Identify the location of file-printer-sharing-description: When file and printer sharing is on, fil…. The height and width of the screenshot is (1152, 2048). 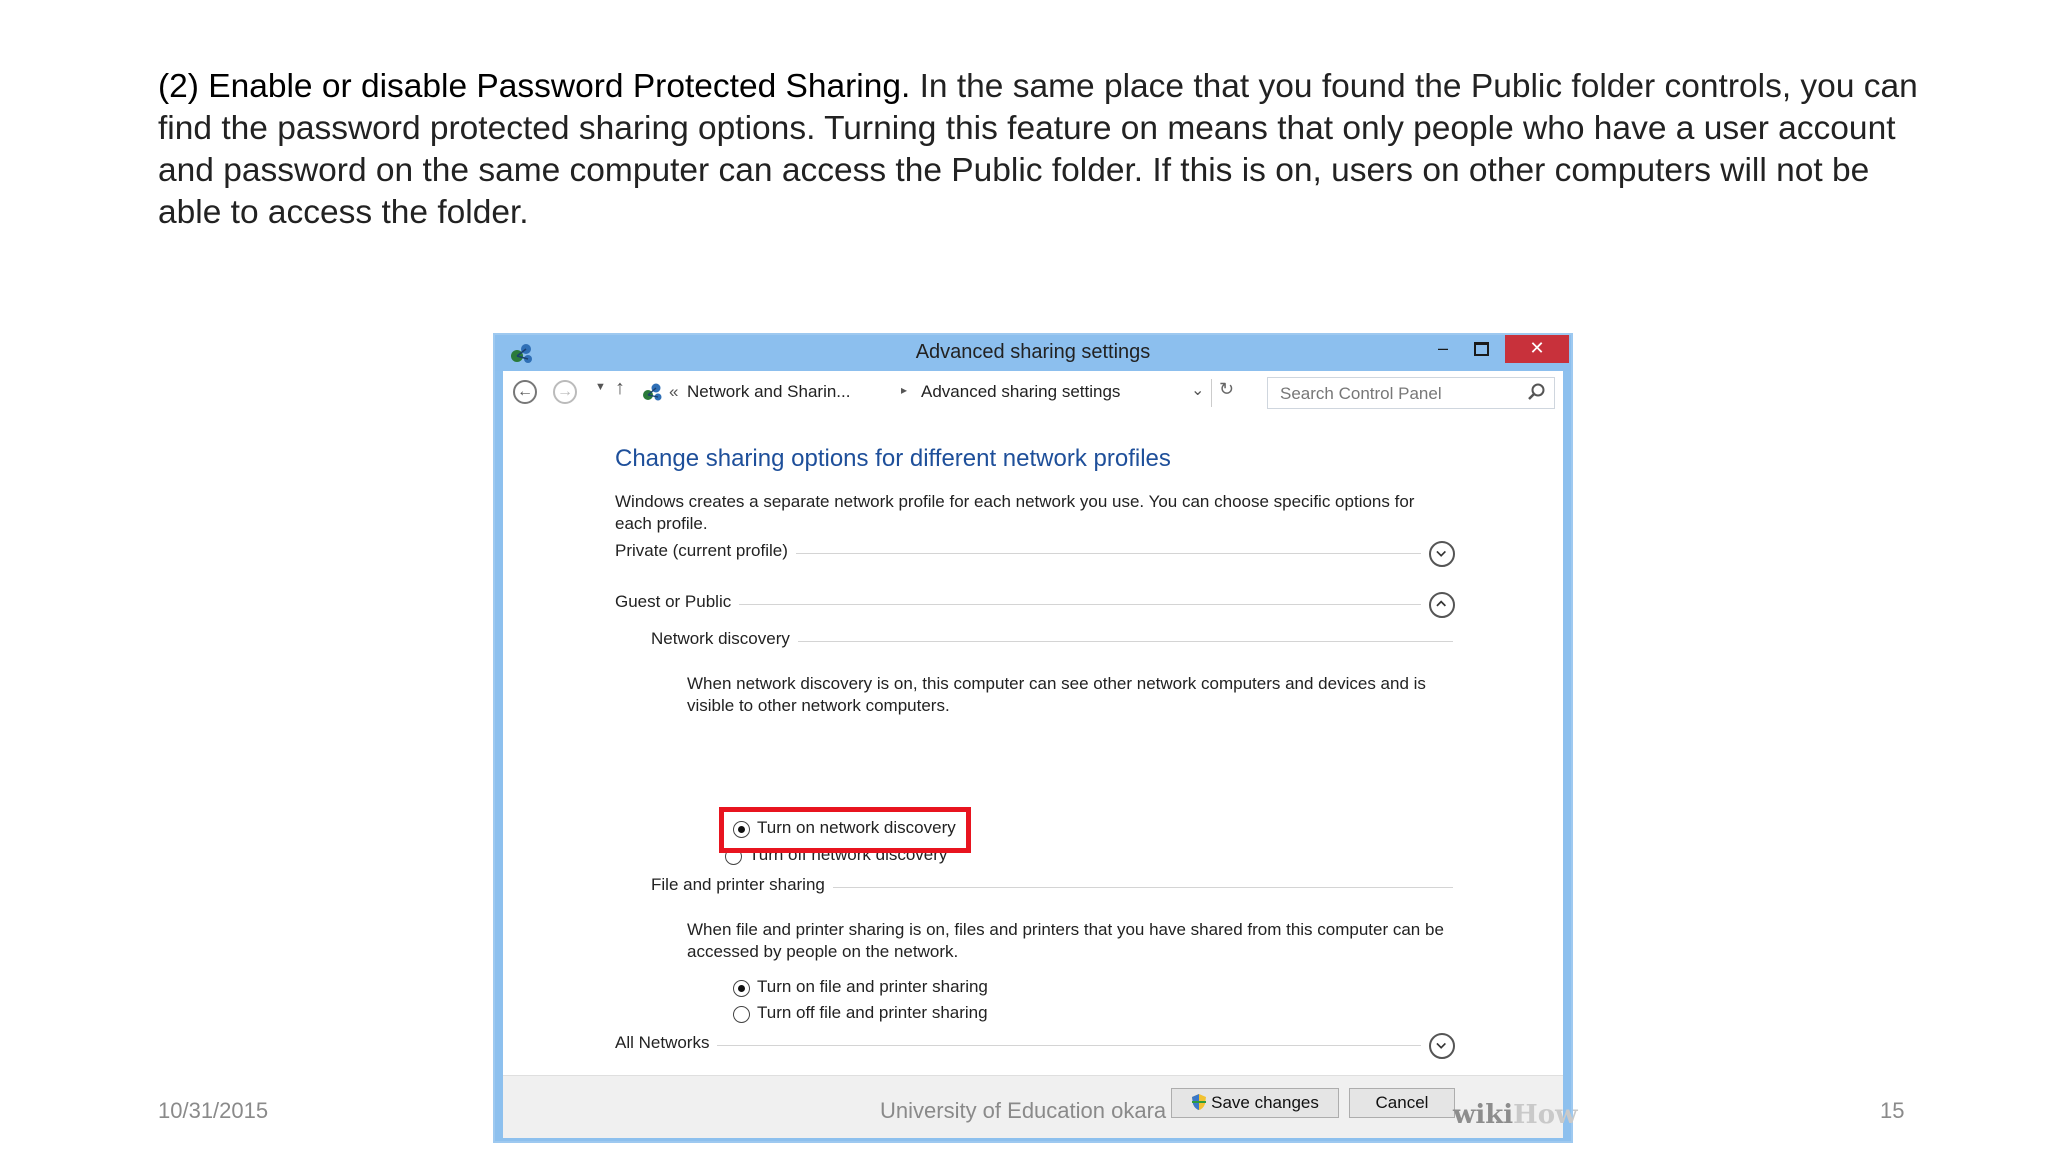
(1065, 940).